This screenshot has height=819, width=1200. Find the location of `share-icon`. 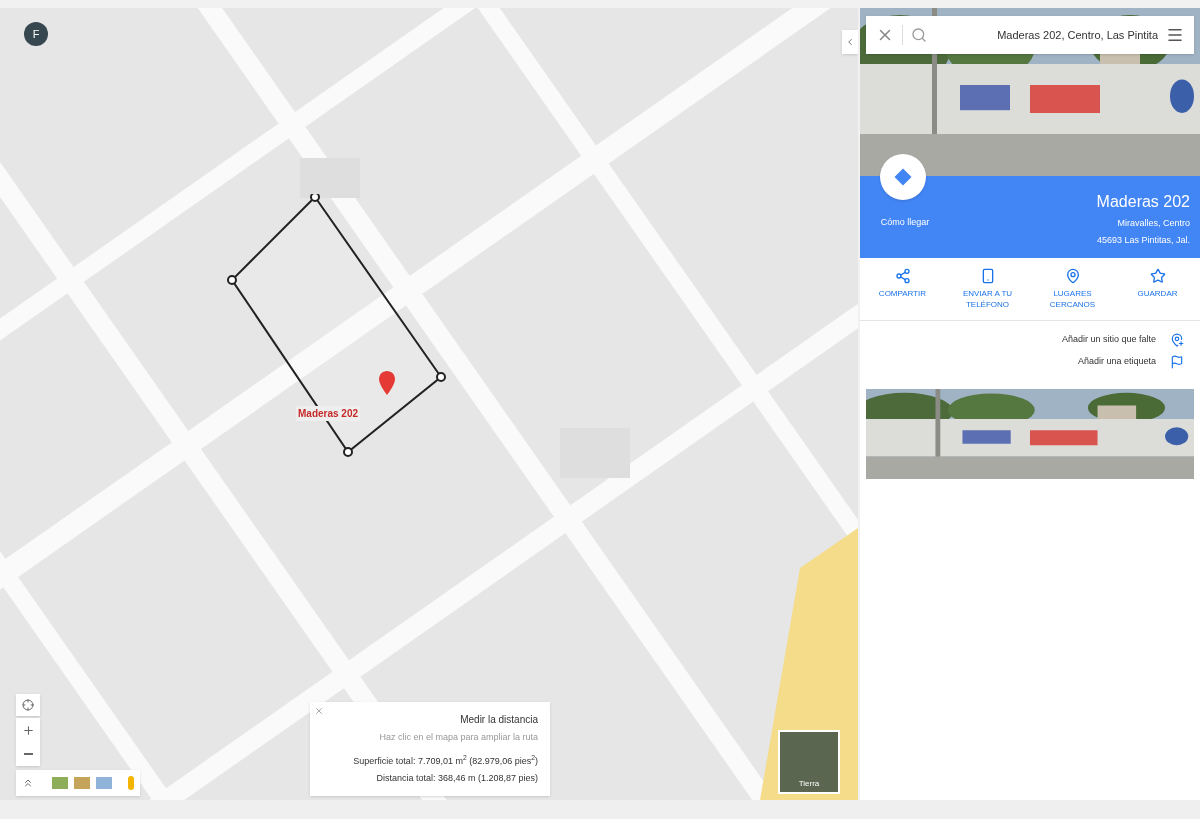

share-icon is located at coordinates (902, 276).